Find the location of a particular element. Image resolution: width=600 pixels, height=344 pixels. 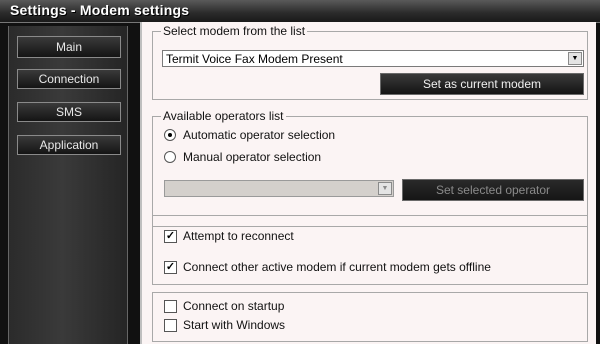

attempt-reconnect-label: Attempt to reconnect is located at coordinates (238, 236).